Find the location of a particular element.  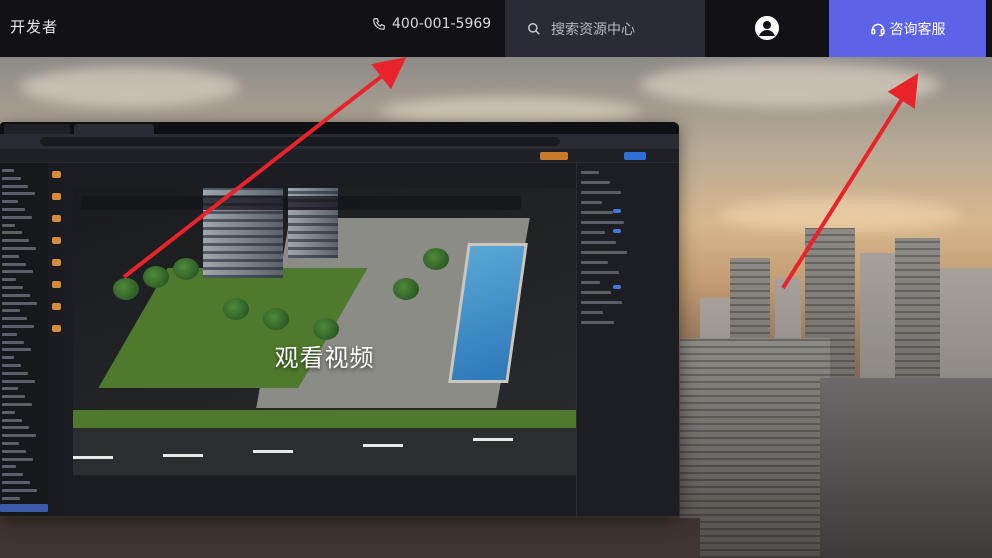

search-box: 搜索资源中心 is located at coordinates (605, 28).